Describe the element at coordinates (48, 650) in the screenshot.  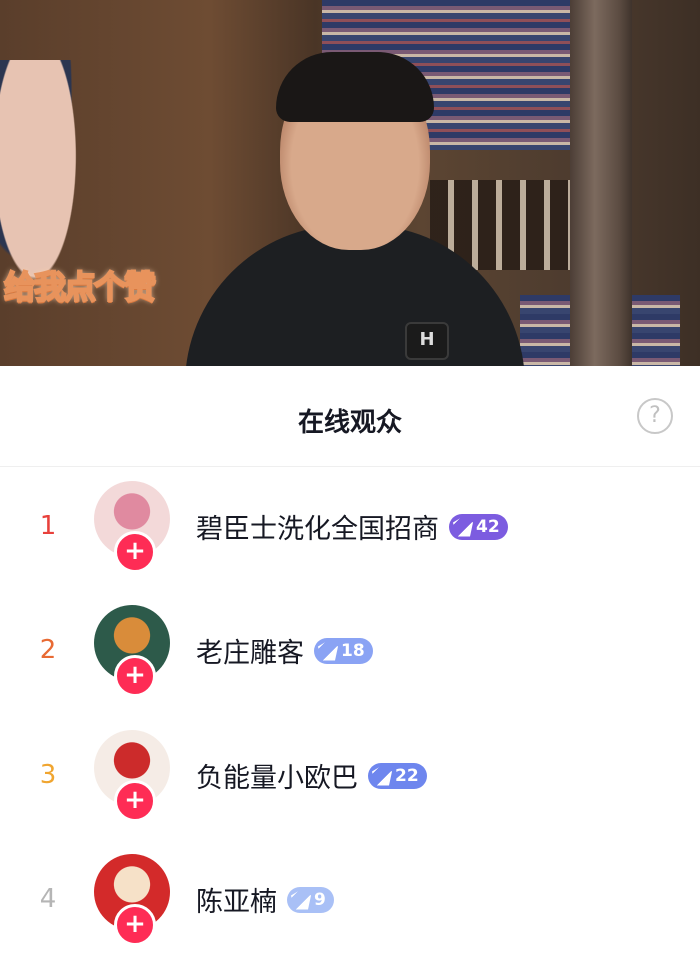
I see `rank-number: 2` at that location.